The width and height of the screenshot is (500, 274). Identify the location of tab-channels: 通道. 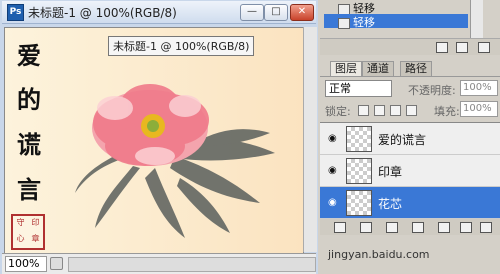
(378, 68).